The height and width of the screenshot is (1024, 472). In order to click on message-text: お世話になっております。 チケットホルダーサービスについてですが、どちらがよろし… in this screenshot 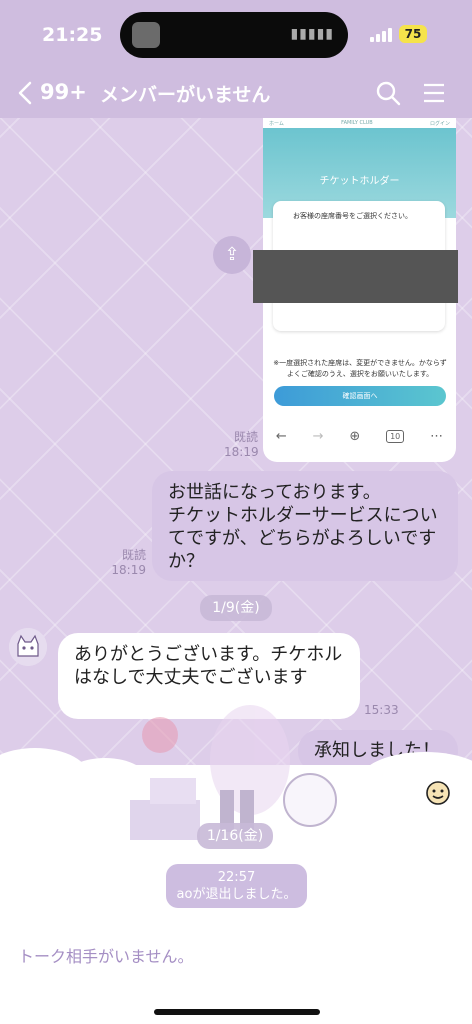, I will do `click(303, 527)`.